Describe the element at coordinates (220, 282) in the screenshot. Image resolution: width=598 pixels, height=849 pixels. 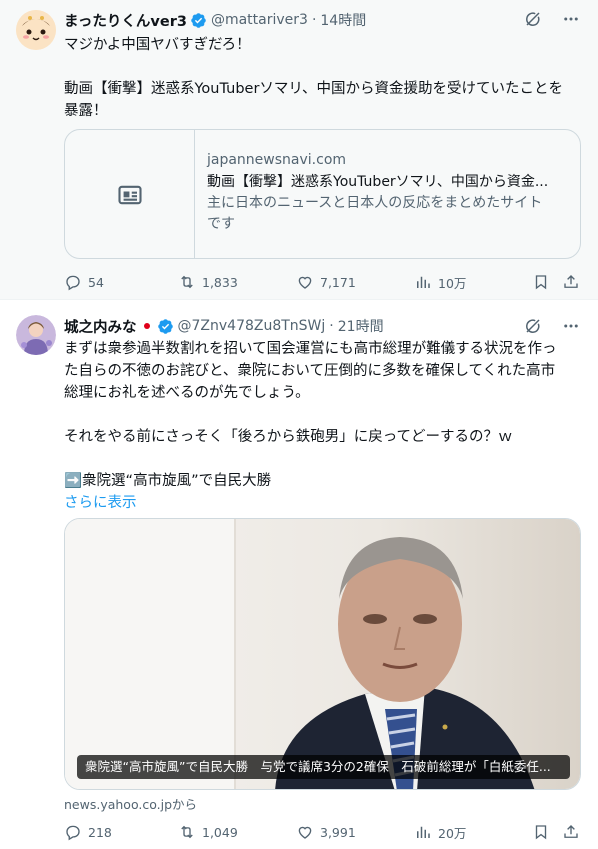
I see `retweet-count: 1,833` at that location.